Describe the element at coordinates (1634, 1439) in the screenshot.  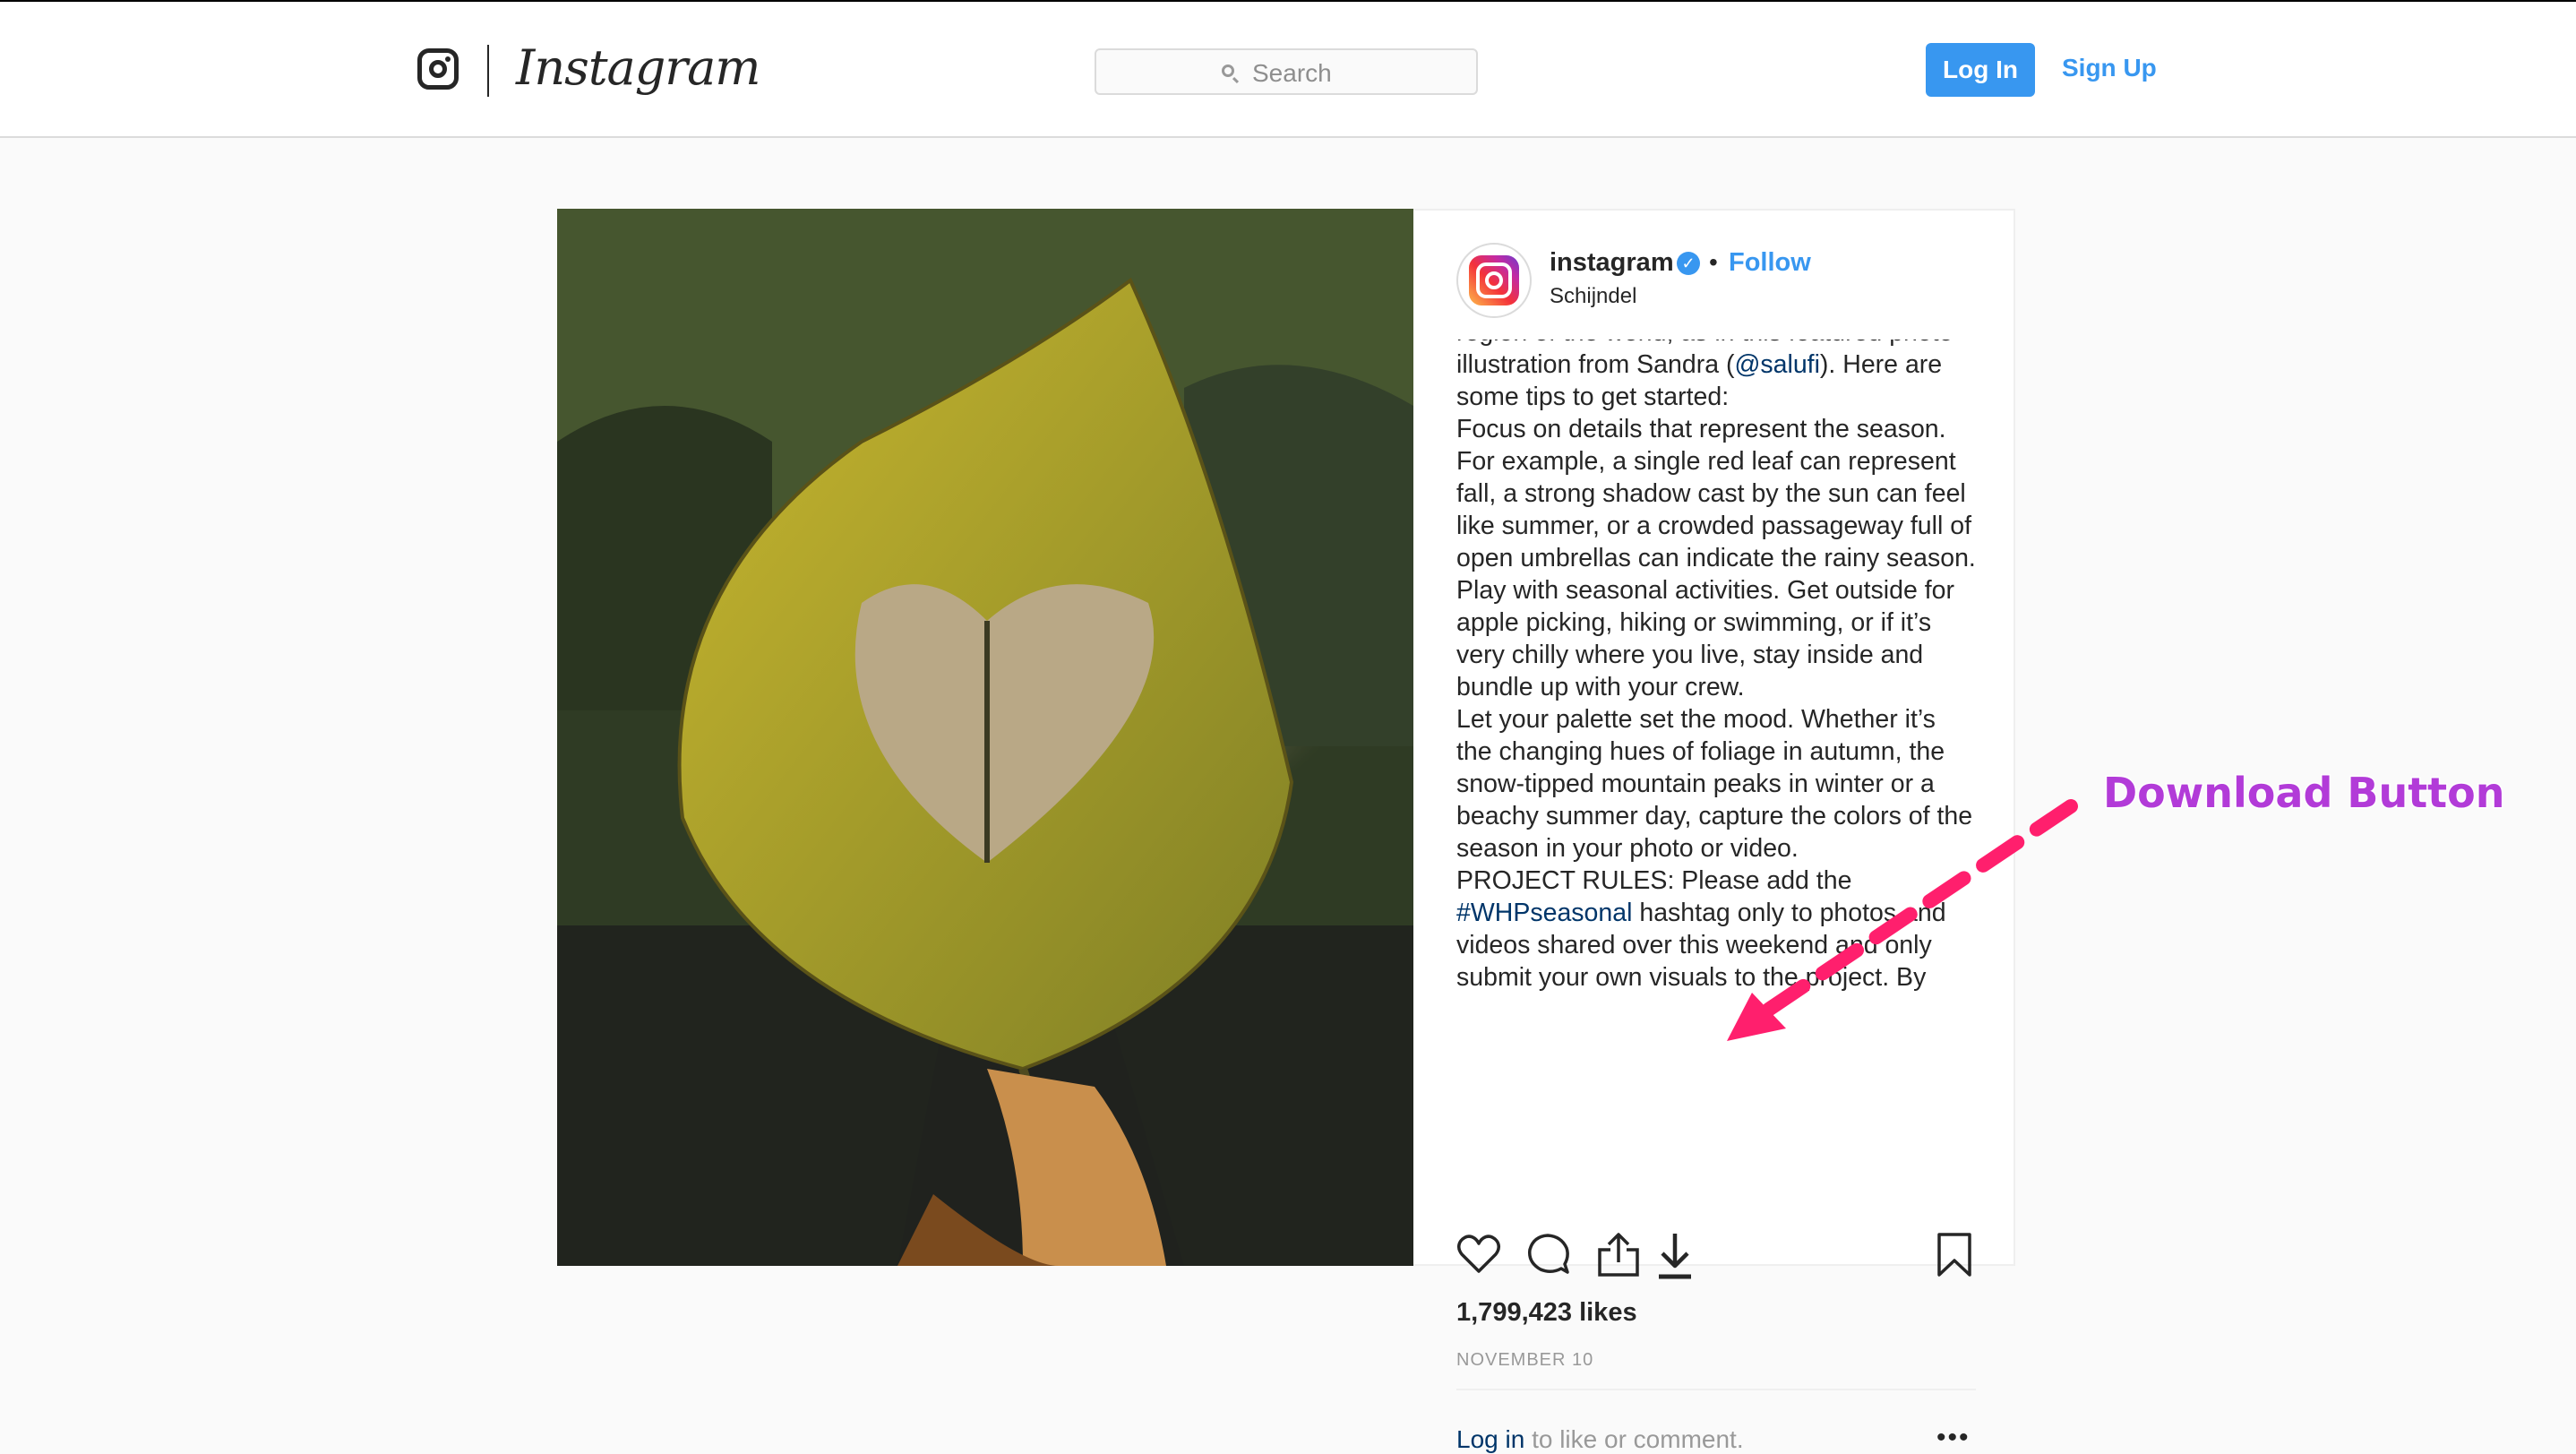
I see `login-prompt-text: to like or comment.` at that location.